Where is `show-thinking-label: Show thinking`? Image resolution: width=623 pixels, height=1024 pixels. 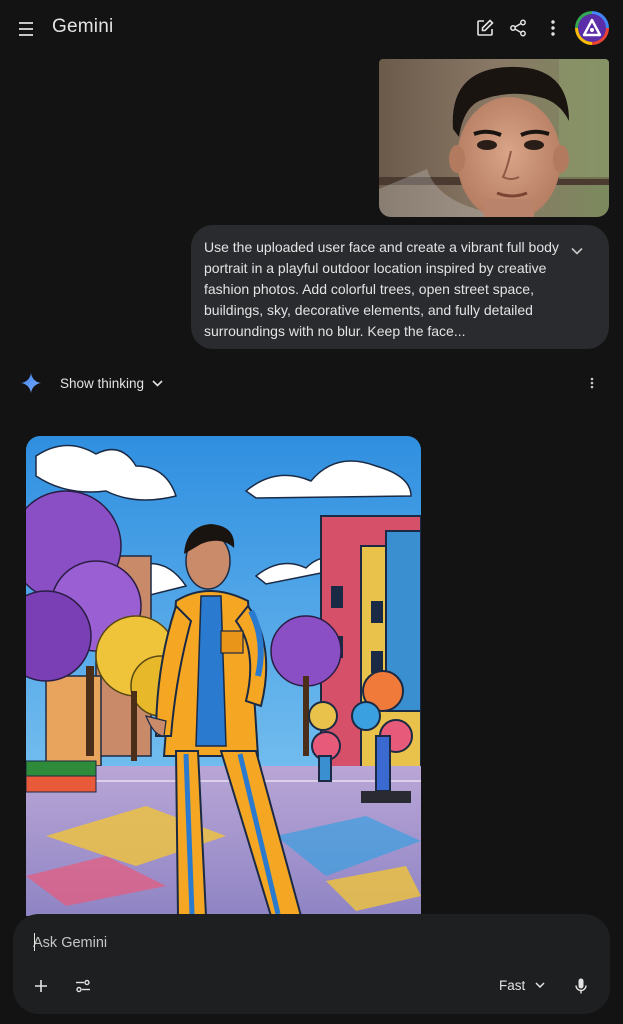
show-thinking-label: Show thinking is located at coordinates (102, 383).